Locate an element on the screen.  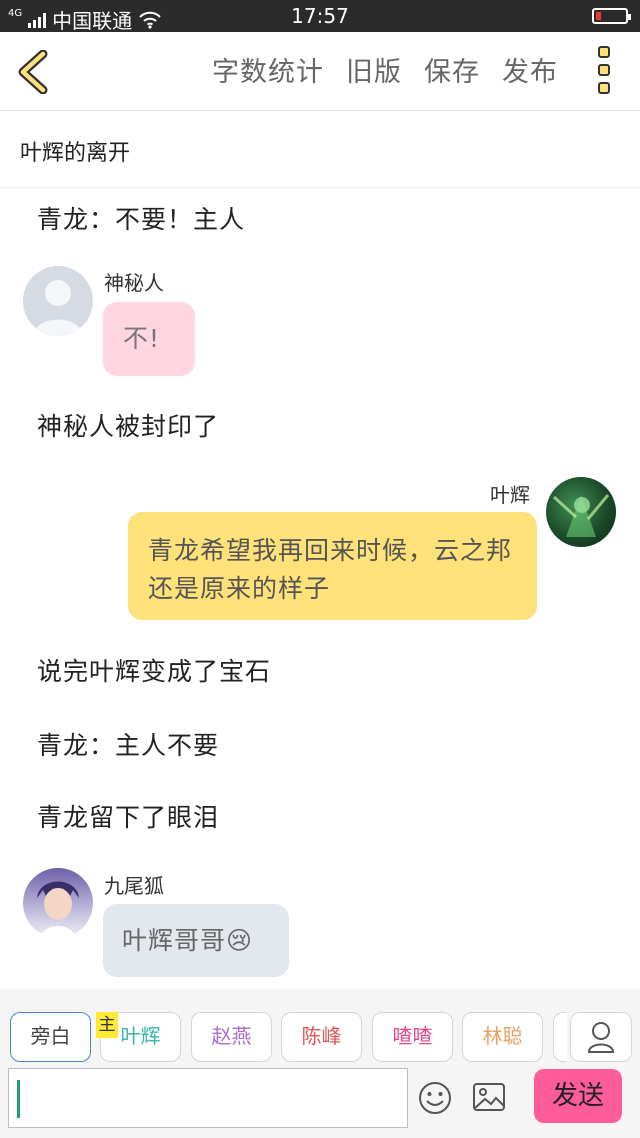
text-cursor is located at coordinates (18, 1099).